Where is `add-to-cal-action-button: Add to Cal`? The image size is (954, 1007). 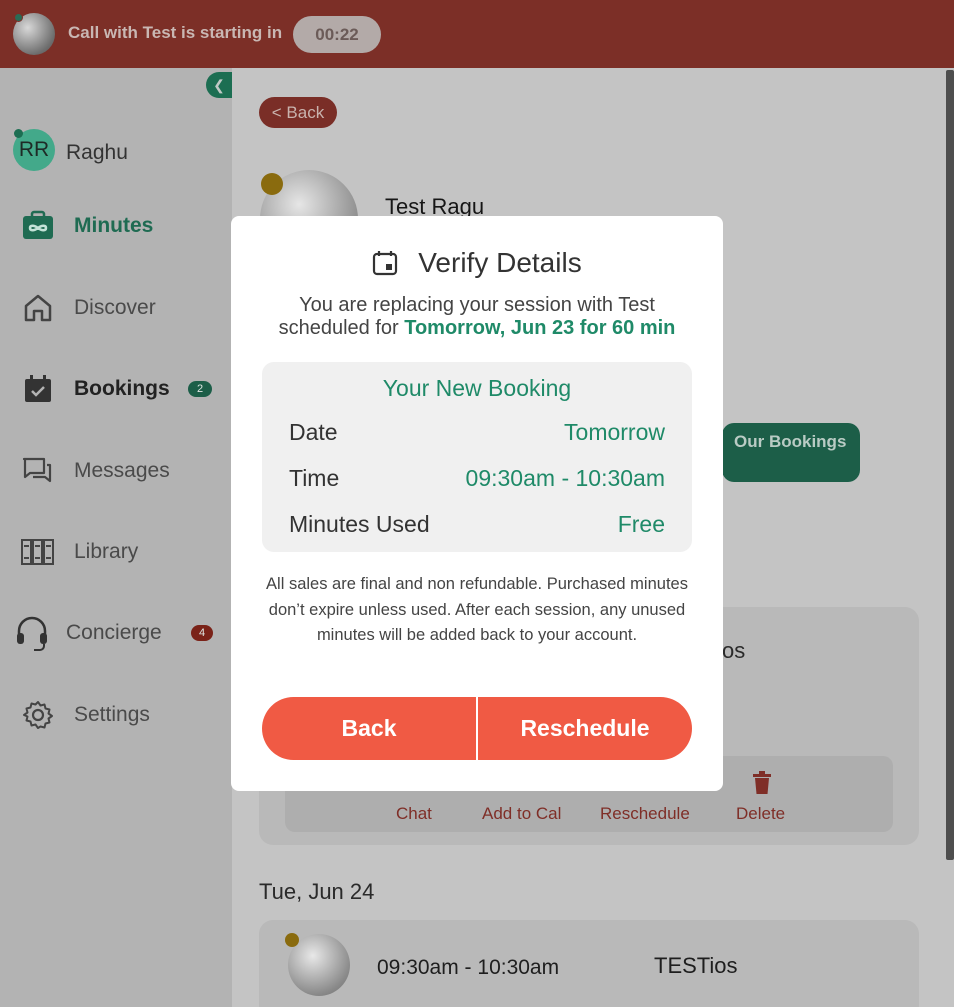 add-to-cal-action-button: Add to Cal is located at coordinates (521, 814).